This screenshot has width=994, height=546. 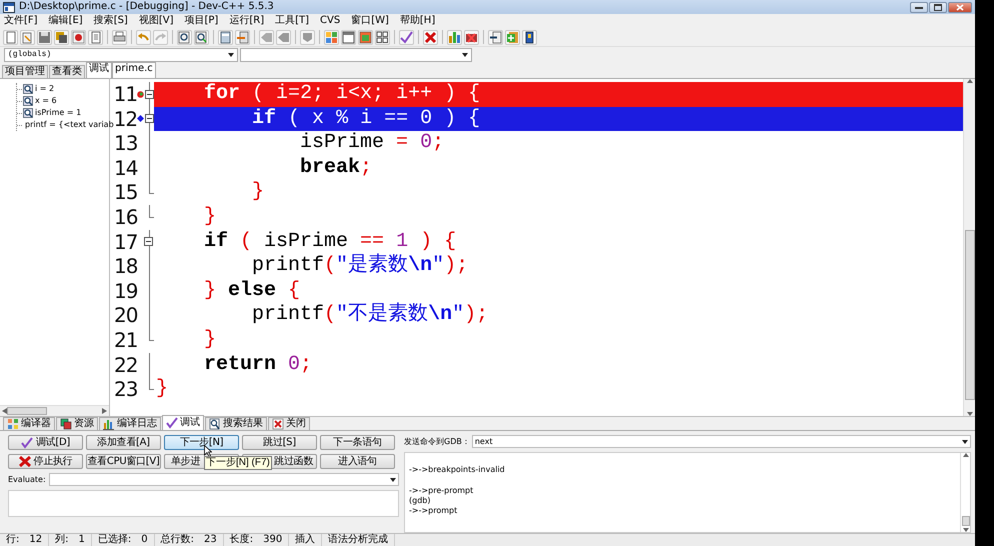 I want to click on page-icon, so click(x=10, y=37).